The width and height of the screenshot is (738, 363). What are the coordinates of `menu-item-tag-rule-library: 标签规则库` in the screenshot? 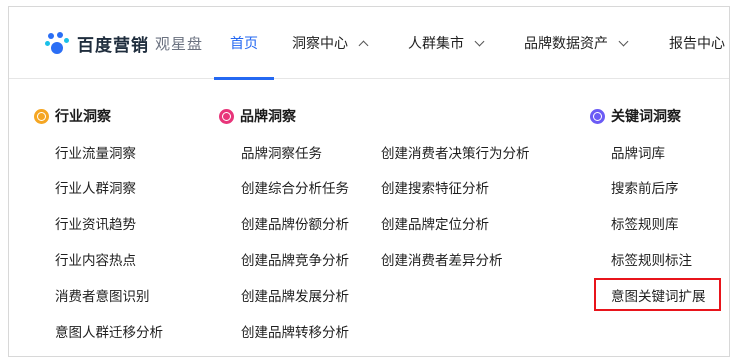 It's located at (645, 223).